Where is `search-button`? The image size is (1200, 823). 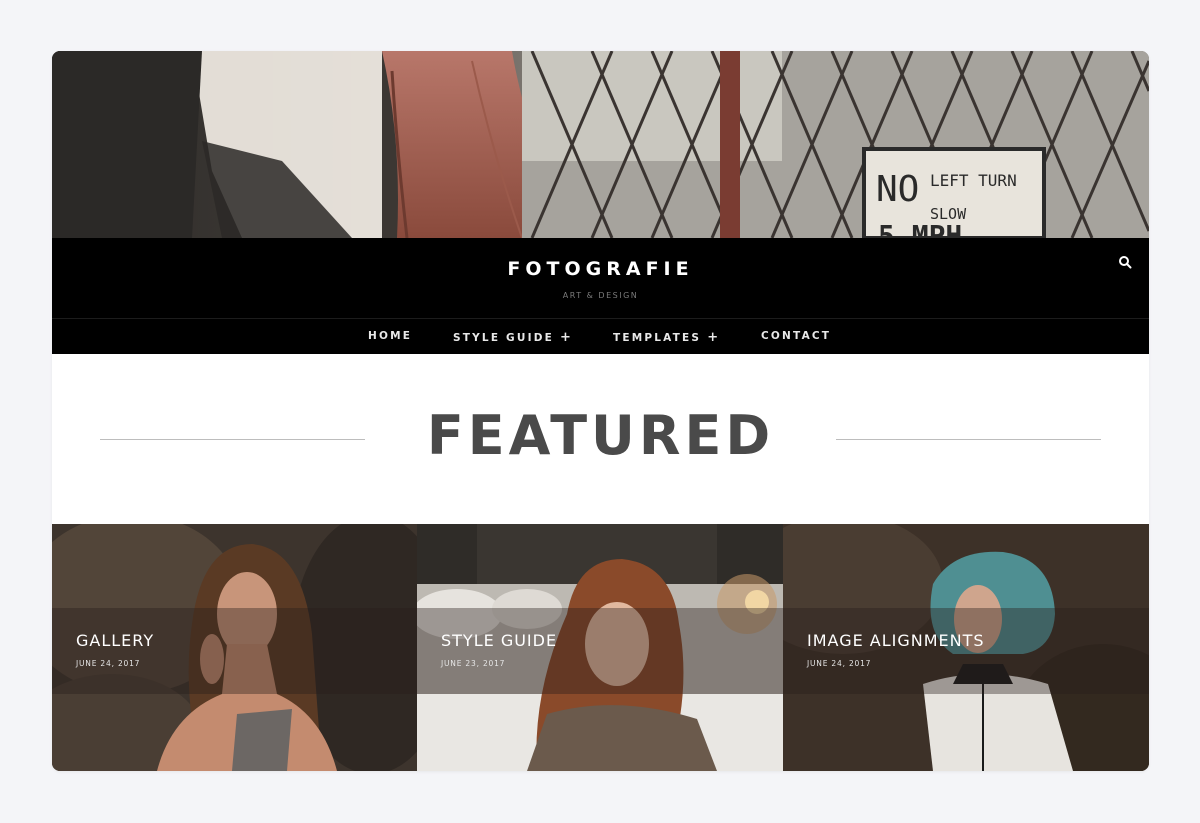
search-button is located at coordinates (1125, 262).